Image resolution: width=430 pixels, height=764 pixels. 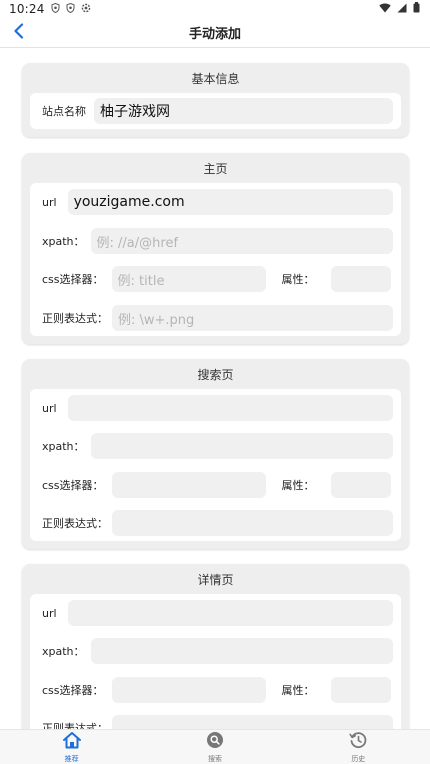 I want to click on detail-css-row: css选择器： 属性：, so click(x=215, y=690).